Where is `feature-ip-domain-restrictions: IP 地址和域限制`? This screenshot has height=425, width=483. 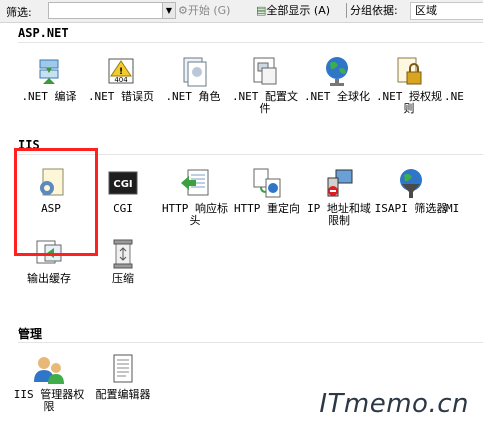 feature-ip-domain-restrictions: IP 地址和域限制 is located at coordinates (339, 196).